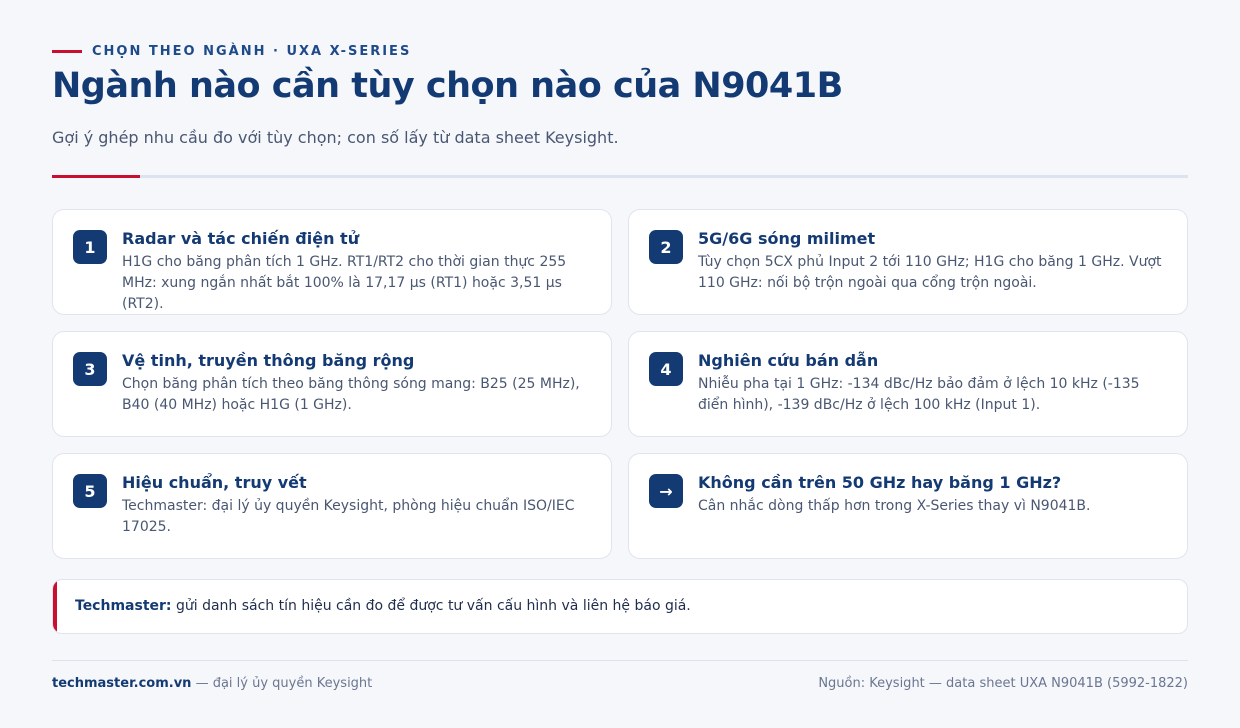 The height and width of the screenshot is (728, 1240). What do you see at coordinates (620, 176) in the screenshot?
I see `header-divider` at bounding box center [620, 176].